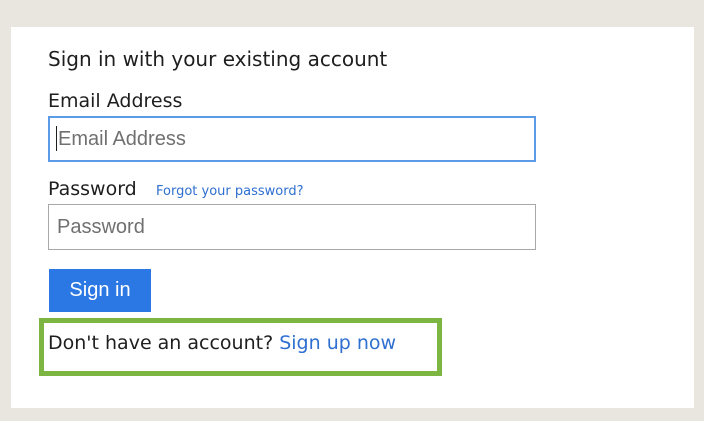 The width and height of the screenshot is (704, 421). I want to click on email-label: Email Address, so click(115, 101).